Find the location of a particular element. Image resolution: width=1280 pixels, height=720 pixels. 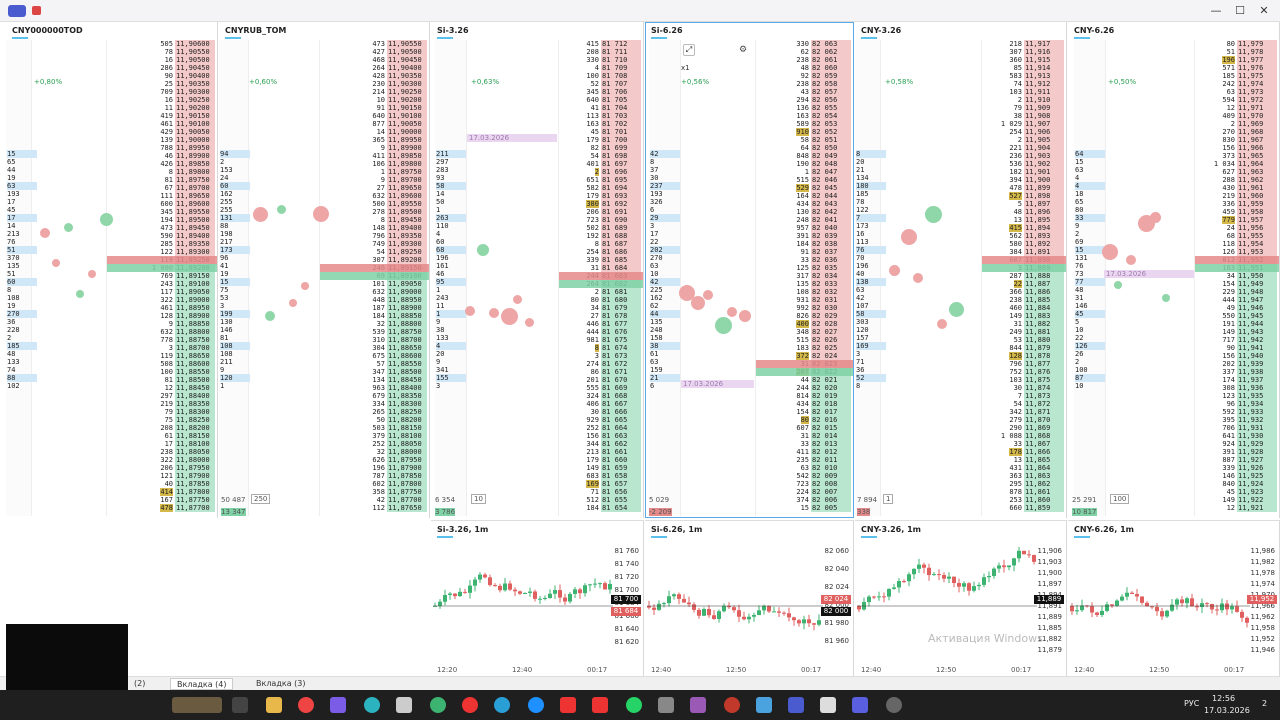

ladder-row: 308 11,936 is located at coordinates (1237, 388).